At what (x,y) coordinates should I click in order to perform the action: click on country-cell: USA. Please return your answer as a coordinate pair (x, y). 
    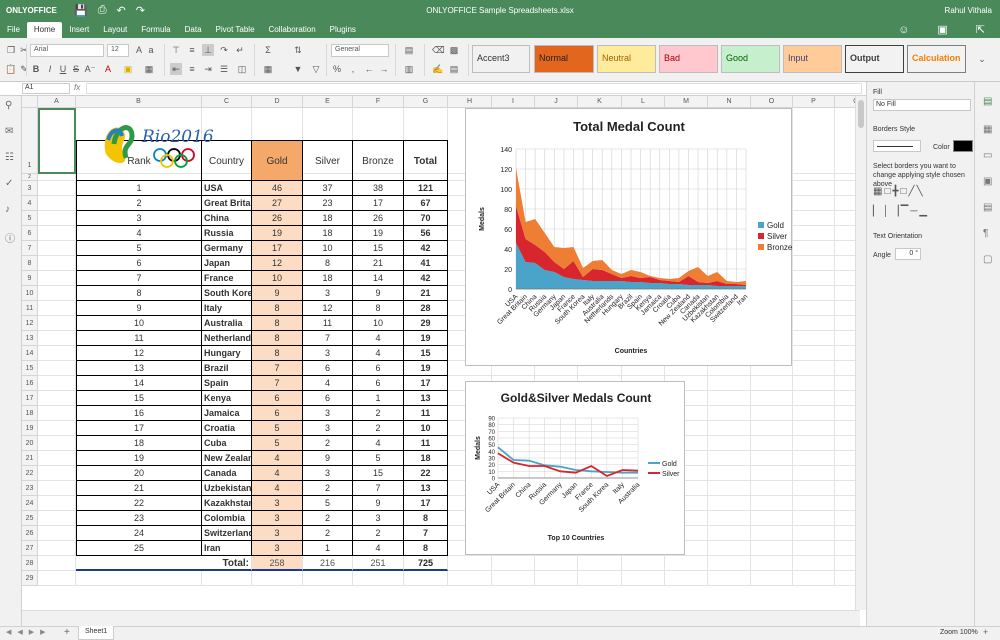
    Looking at the image, I should click on (227, 188).